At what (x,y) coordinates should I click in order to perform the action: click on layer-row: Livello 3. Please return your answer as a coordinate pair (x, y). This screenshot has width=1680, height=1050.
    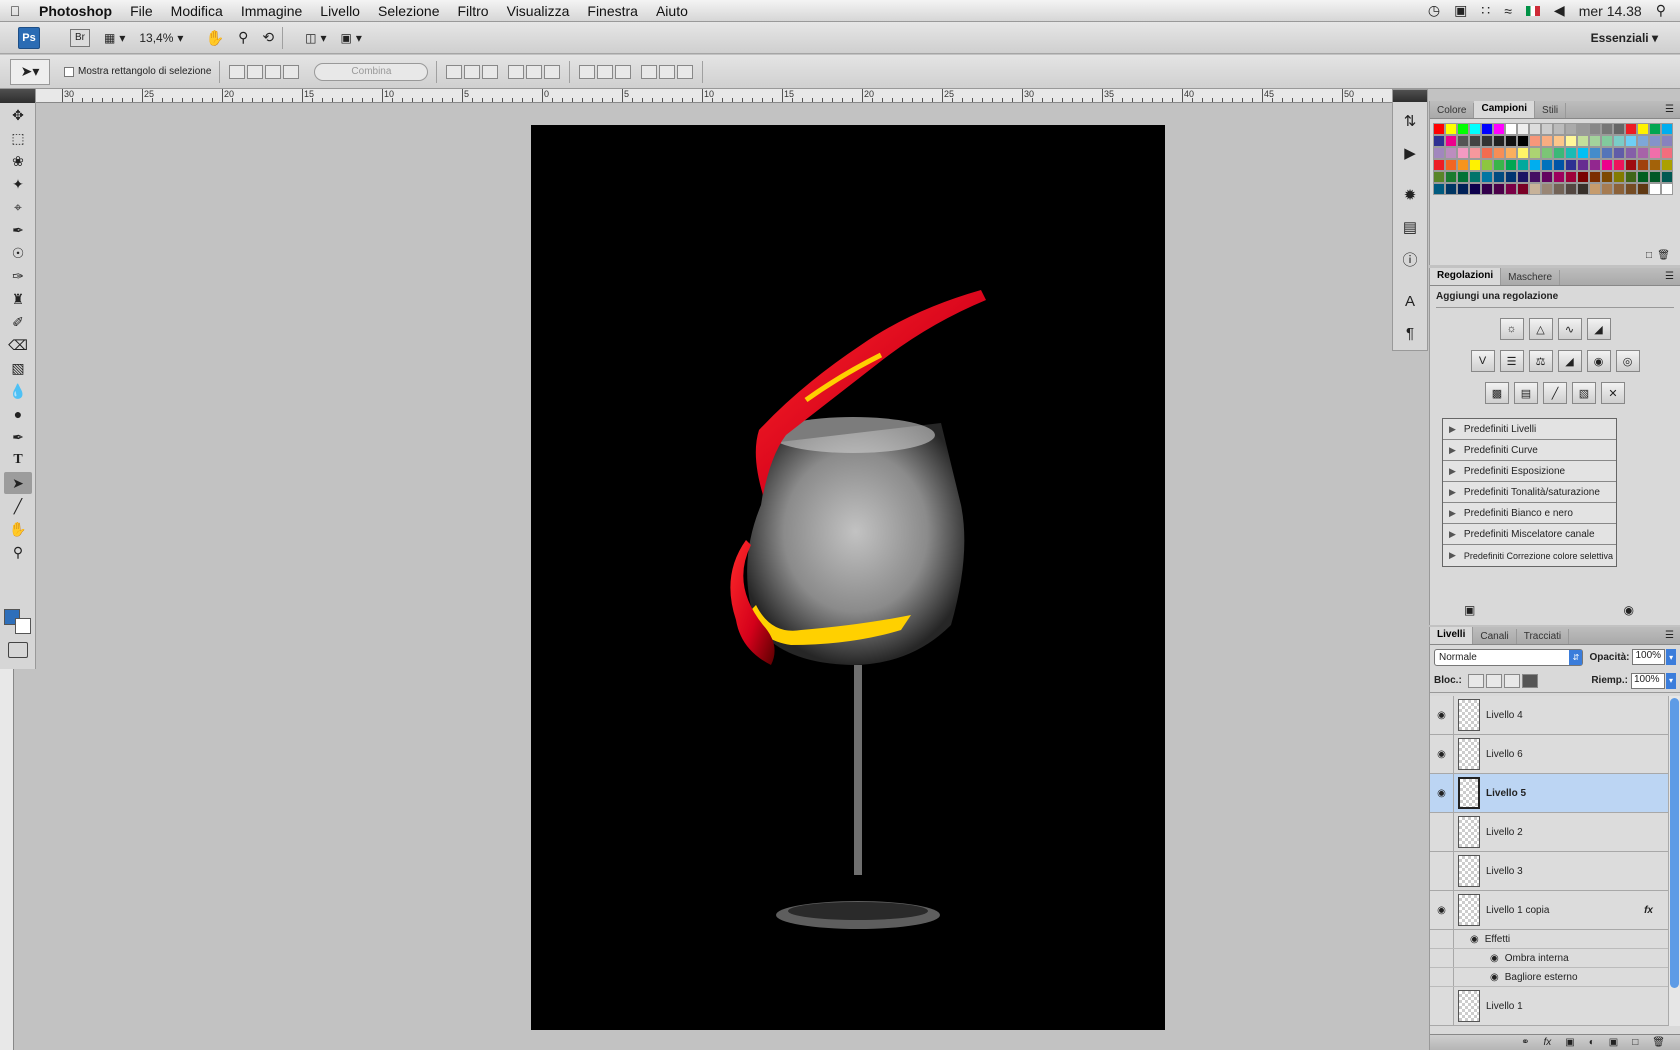
    Looking at the image, I should click on (1549, 871).